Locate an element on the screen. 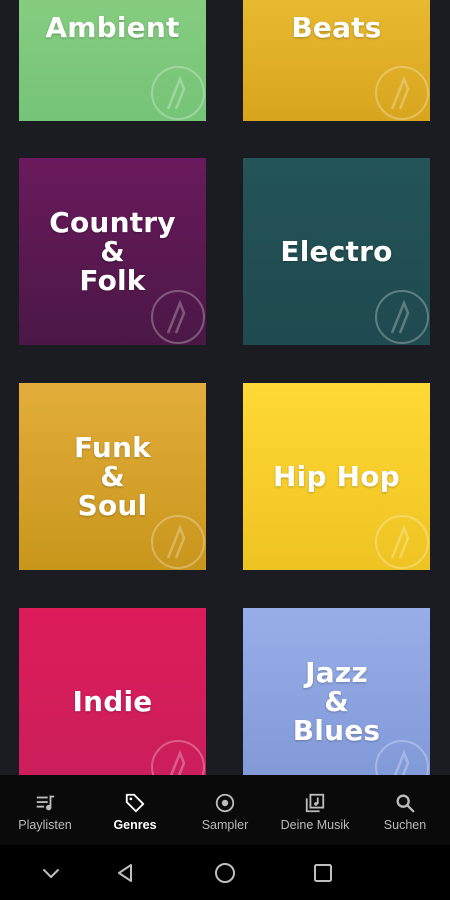 The image size is (450, 900). tag-icon is located at coordinates (135, 803).